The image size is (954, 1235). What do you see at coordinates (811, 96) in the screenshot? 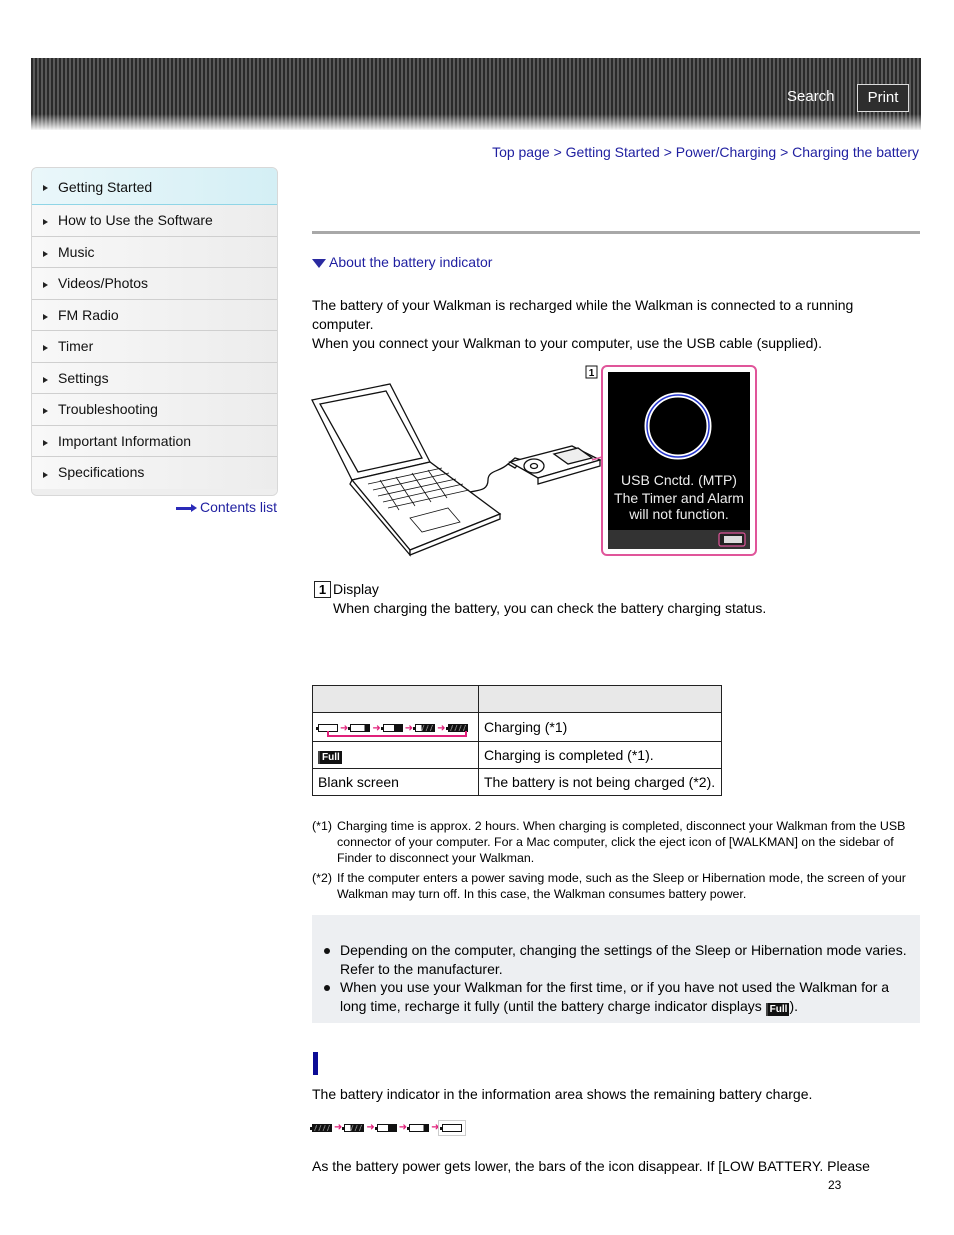
I see `search-link: Search` at bounding box center [811, 96].